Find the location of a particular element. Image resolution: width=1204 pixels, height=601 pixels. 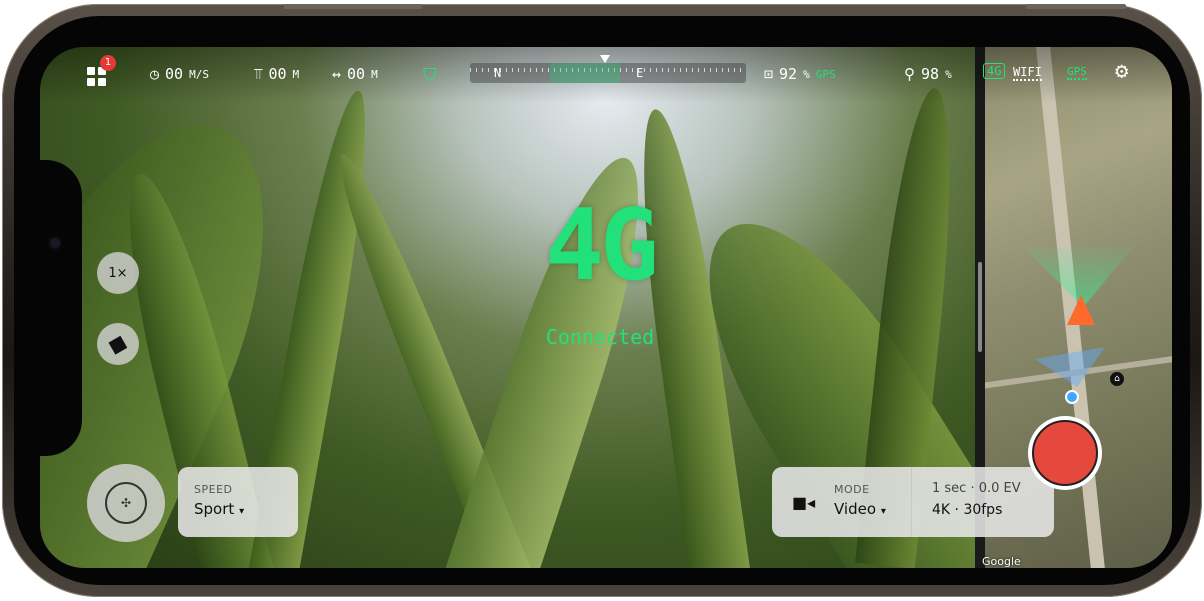

joystick-icon: ✣ is located at coordinates (126, 503).